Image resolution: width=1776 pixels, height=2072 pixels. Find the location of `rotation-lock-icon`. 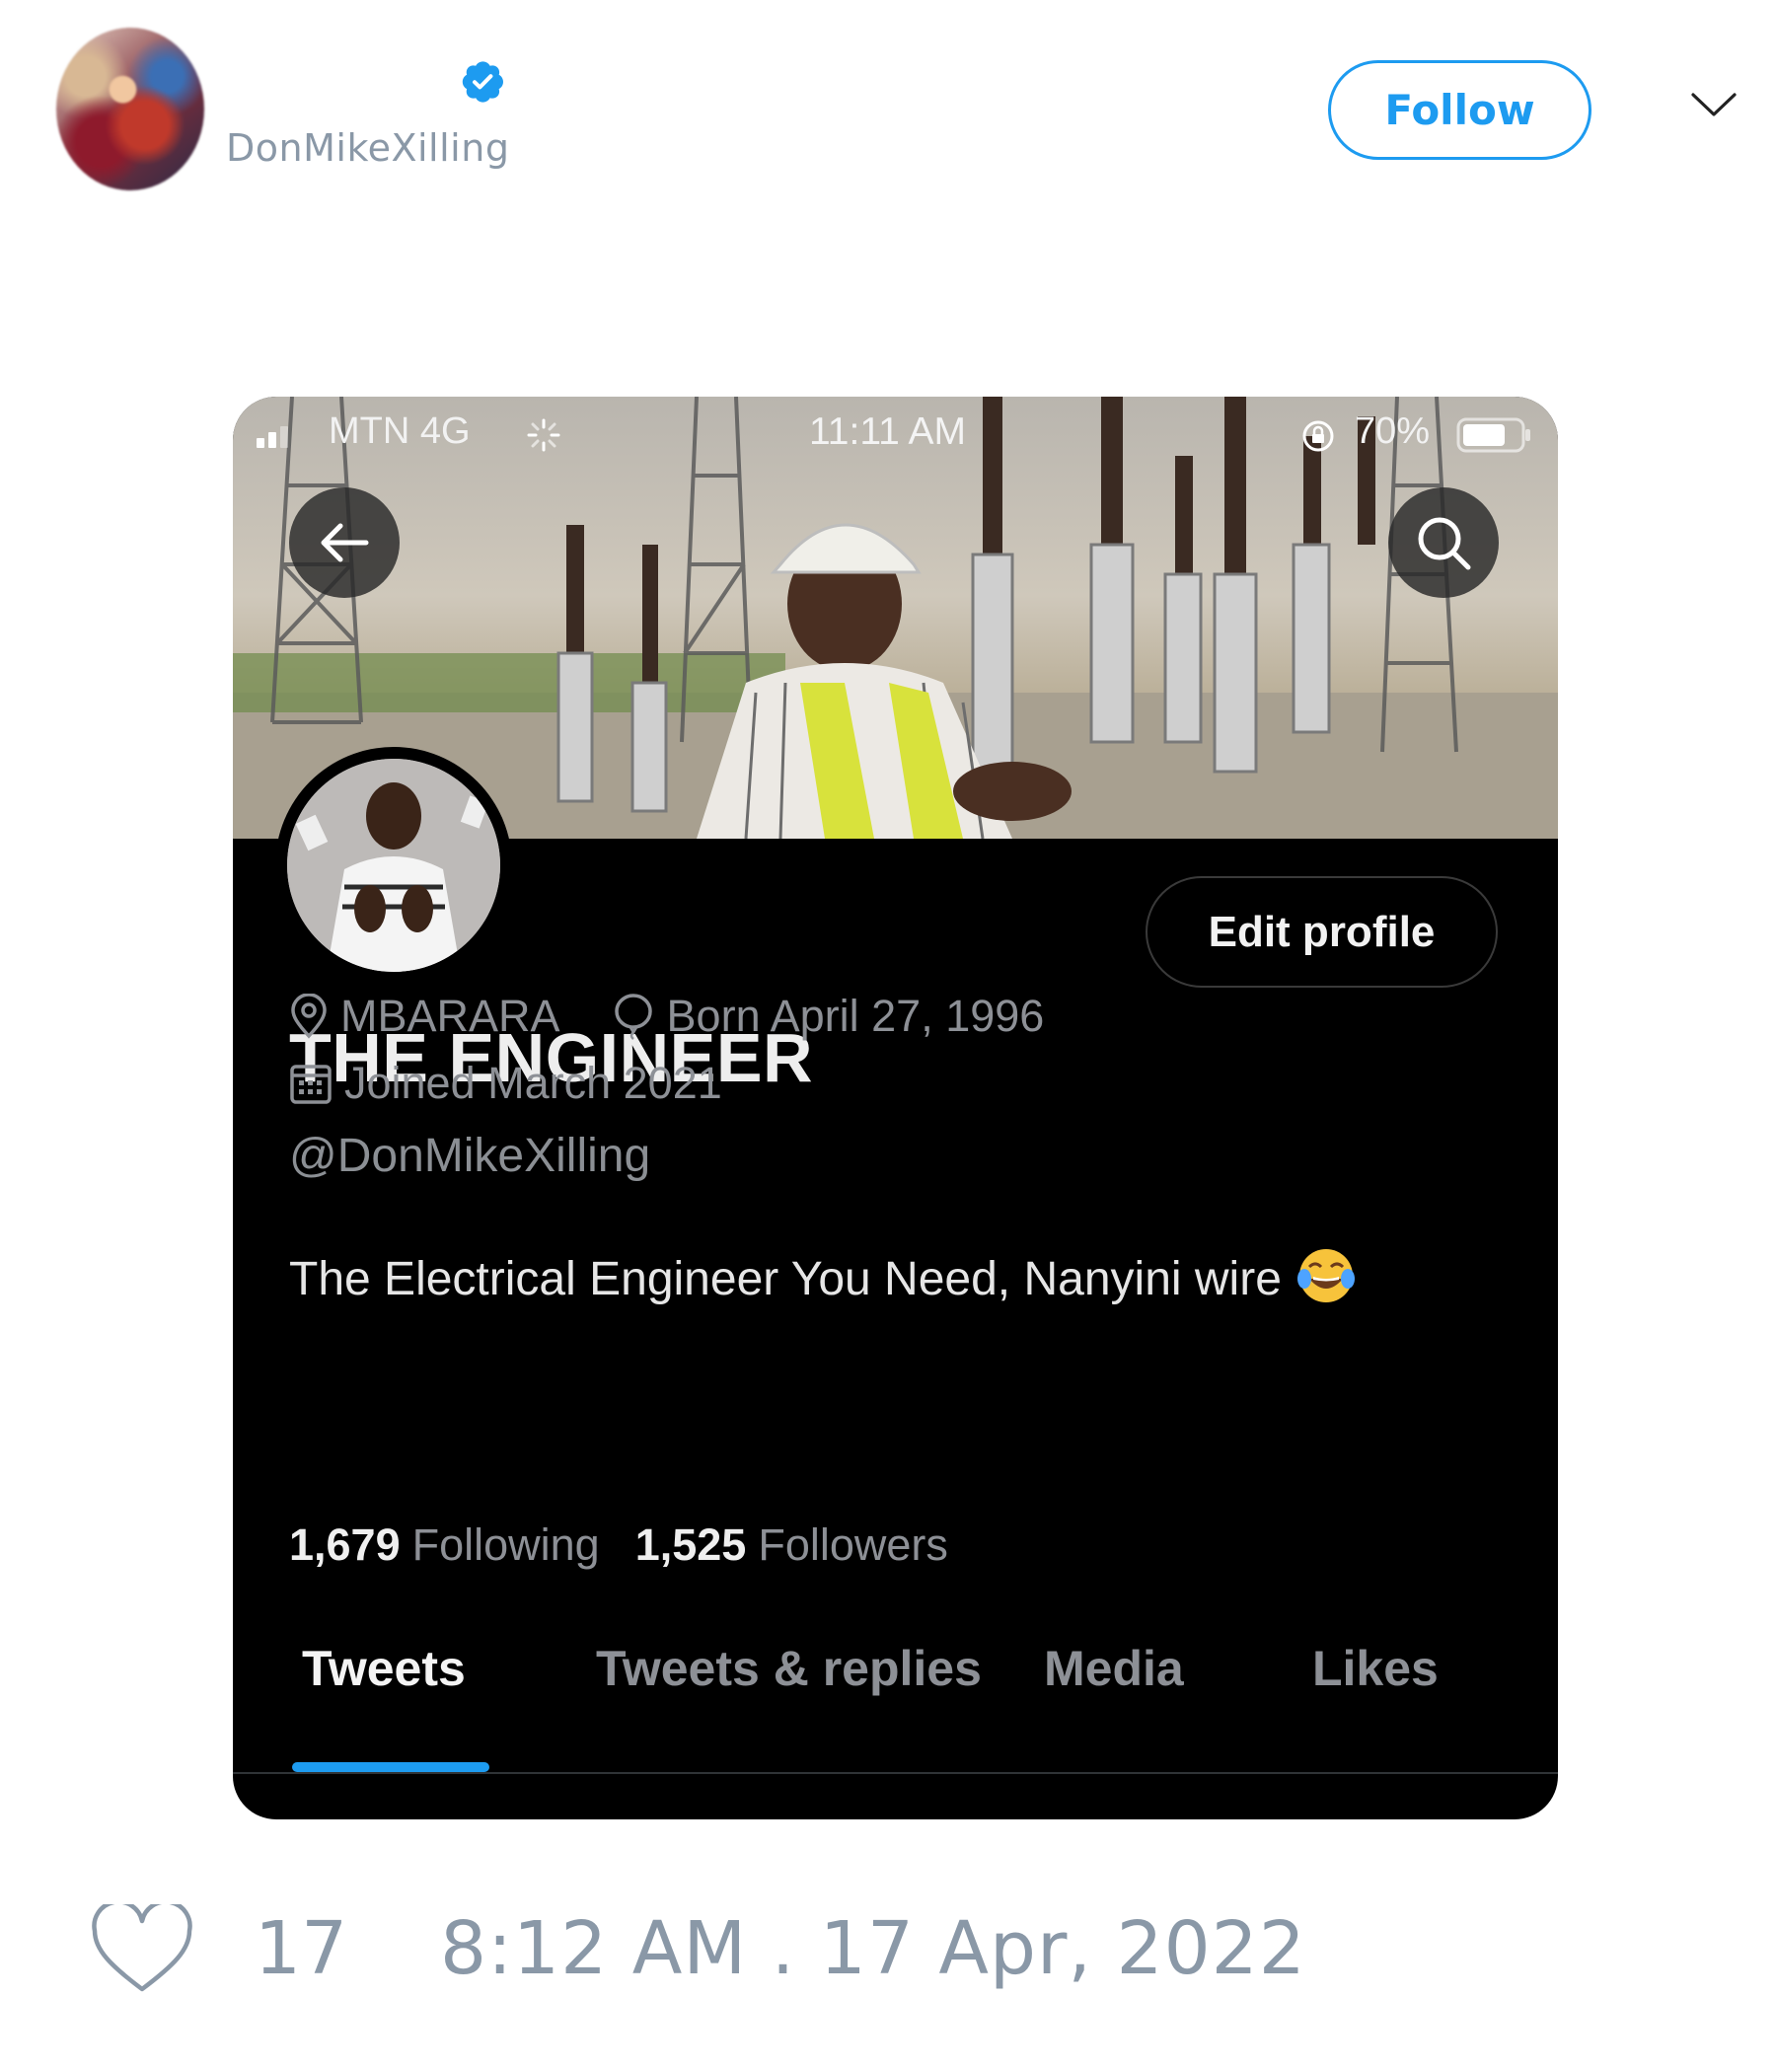

rotation-lock-icon is located at coordinates (1318, 436).